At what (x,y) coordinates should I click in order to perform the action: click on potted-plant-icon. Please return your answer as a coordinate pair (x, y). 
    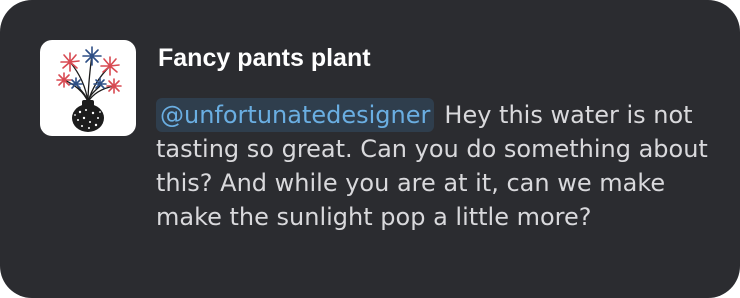
    Looking at the image, I should click on (89, 89).